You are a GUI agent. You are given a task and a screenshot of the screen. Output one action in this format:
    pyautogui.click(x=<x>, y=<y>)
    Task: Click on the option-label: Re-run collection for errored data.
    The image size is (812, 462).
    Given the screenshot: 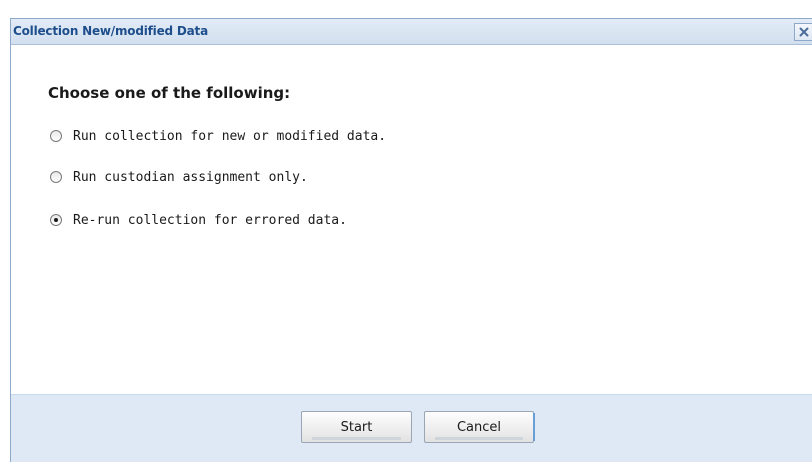 What is the action you would take?
    pyautogui.click(x=210, y=220)
    